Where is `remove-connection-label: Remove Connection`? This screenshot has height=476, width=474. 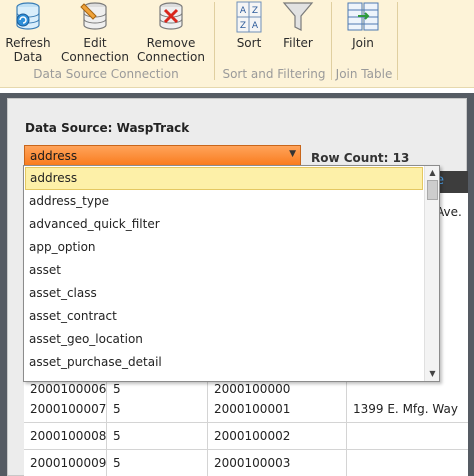
remove-connection-label: Remove Connection is located at coordinates (171, 50).